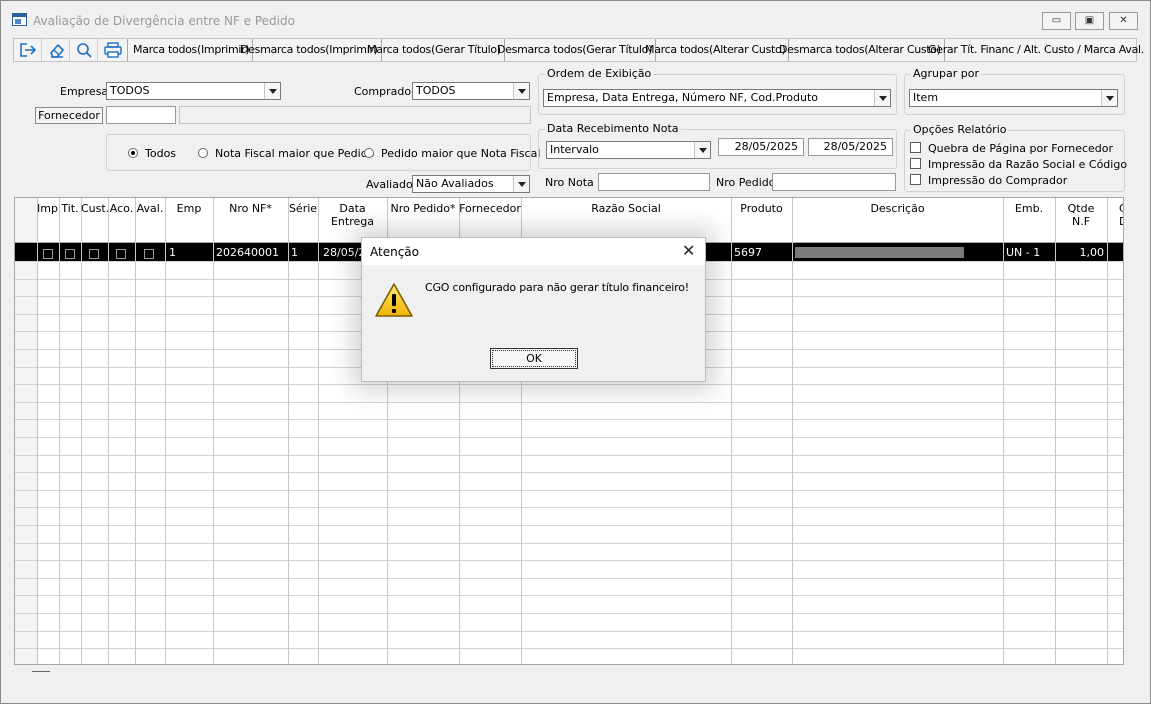 The width and height of the screenshot is (1151, 704). I want to click on comprador-label: Comprador, so click(385, 91).